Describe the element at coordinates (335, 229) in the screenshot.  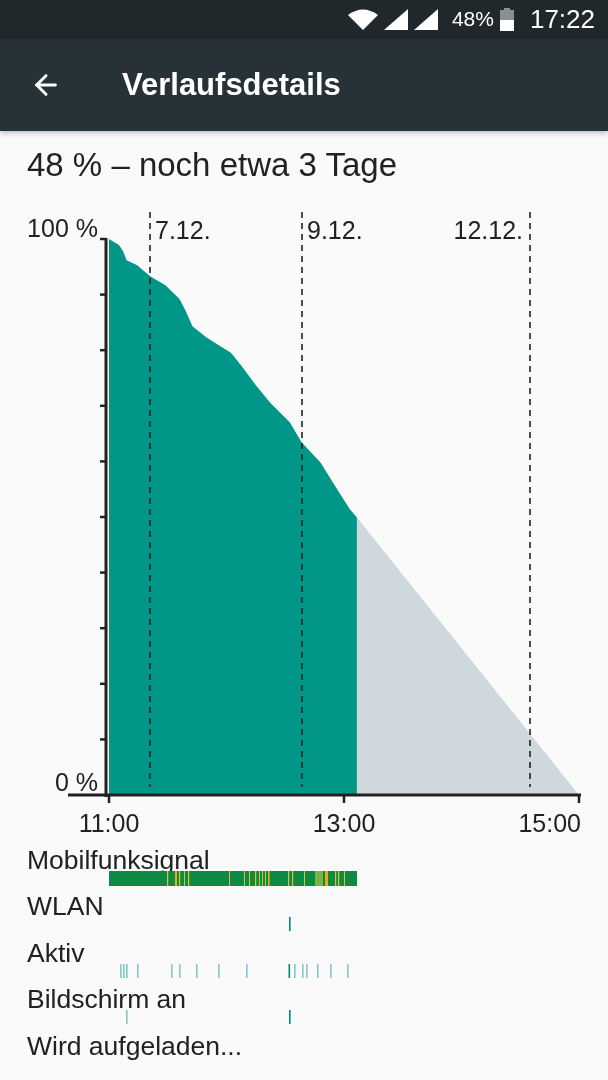
I see `date-label: 9.12.` at that location.